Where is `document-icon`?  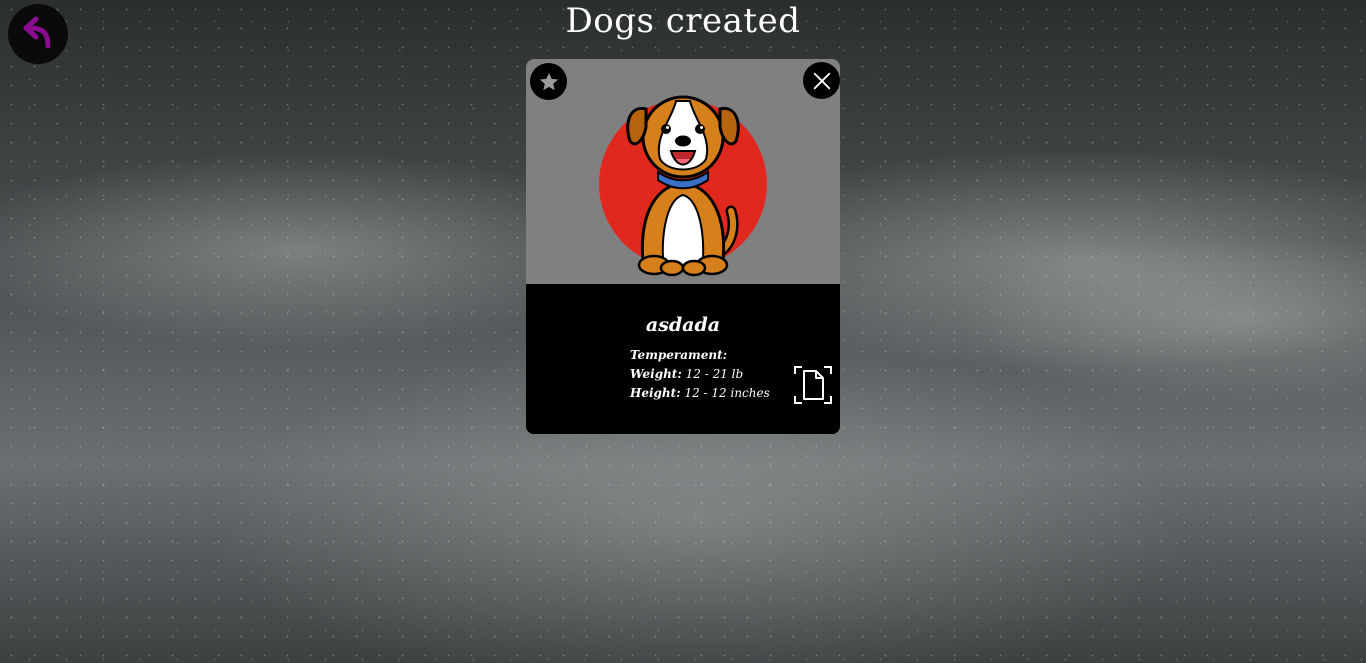 document-icon is located at coordinates (813, 385).